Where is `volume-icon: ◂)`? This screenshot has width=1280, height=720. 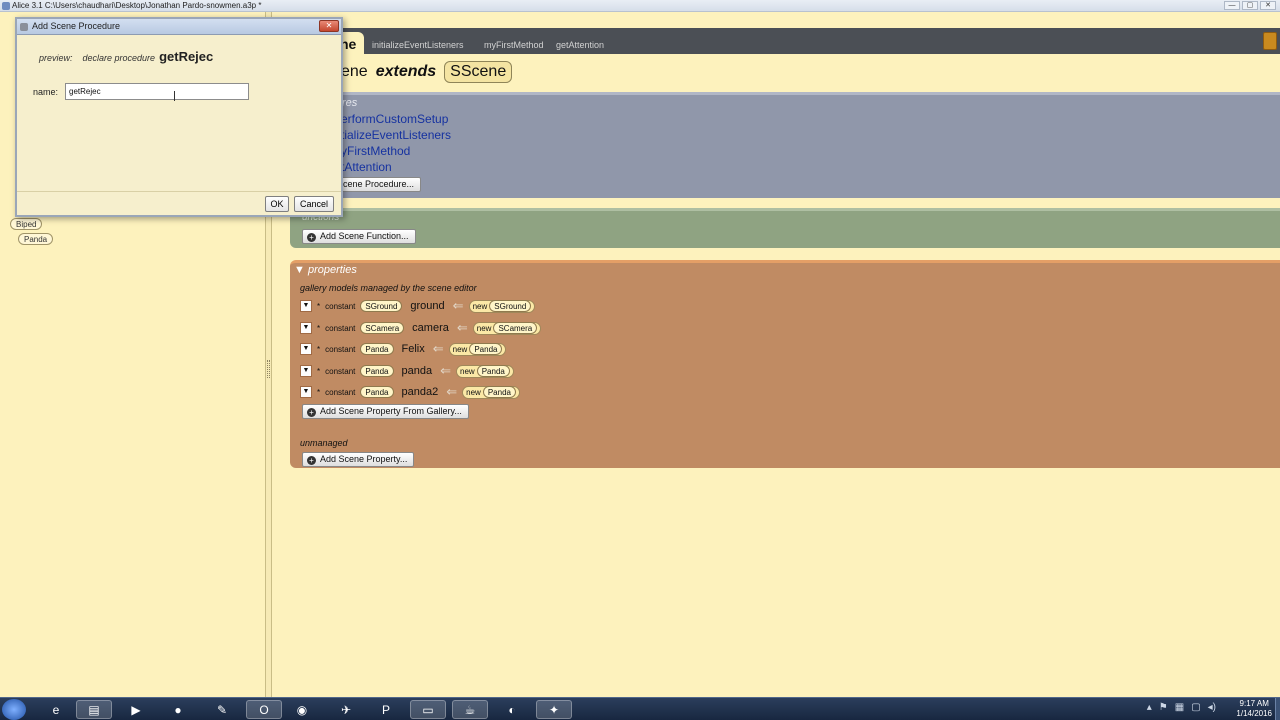
volume-icon: ◂) is located at coordinates (1212, 707).